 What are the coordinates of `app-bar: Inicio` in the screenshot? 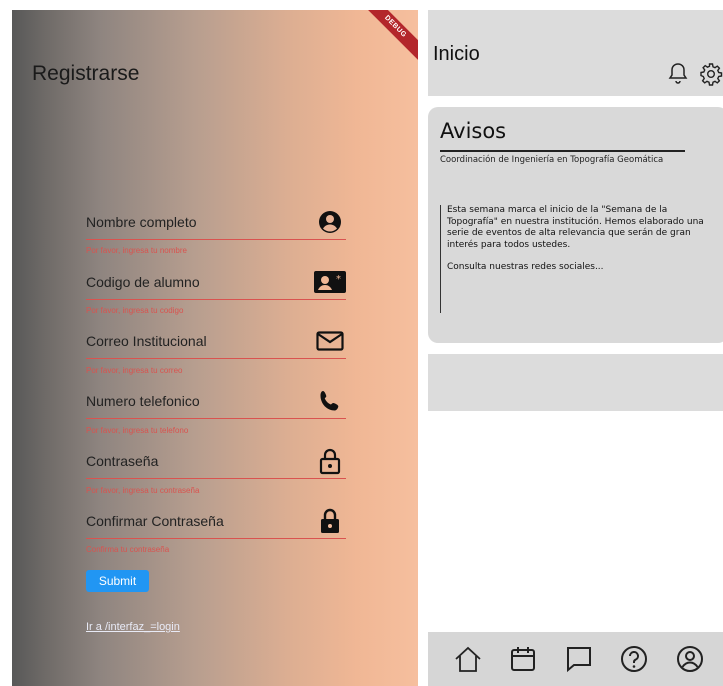 It's located at (575, 53).